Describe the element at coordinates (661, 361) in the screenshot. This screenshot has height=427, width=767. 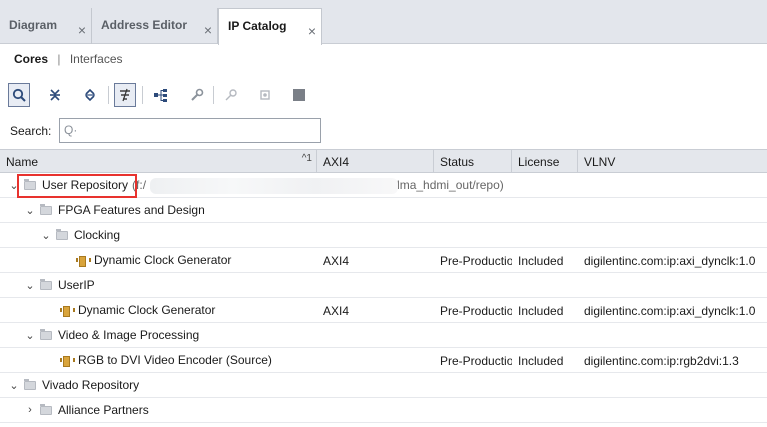
I see `row-vlnv: digilentinc.com:ip:rgb2dvi:1.3` at that location.